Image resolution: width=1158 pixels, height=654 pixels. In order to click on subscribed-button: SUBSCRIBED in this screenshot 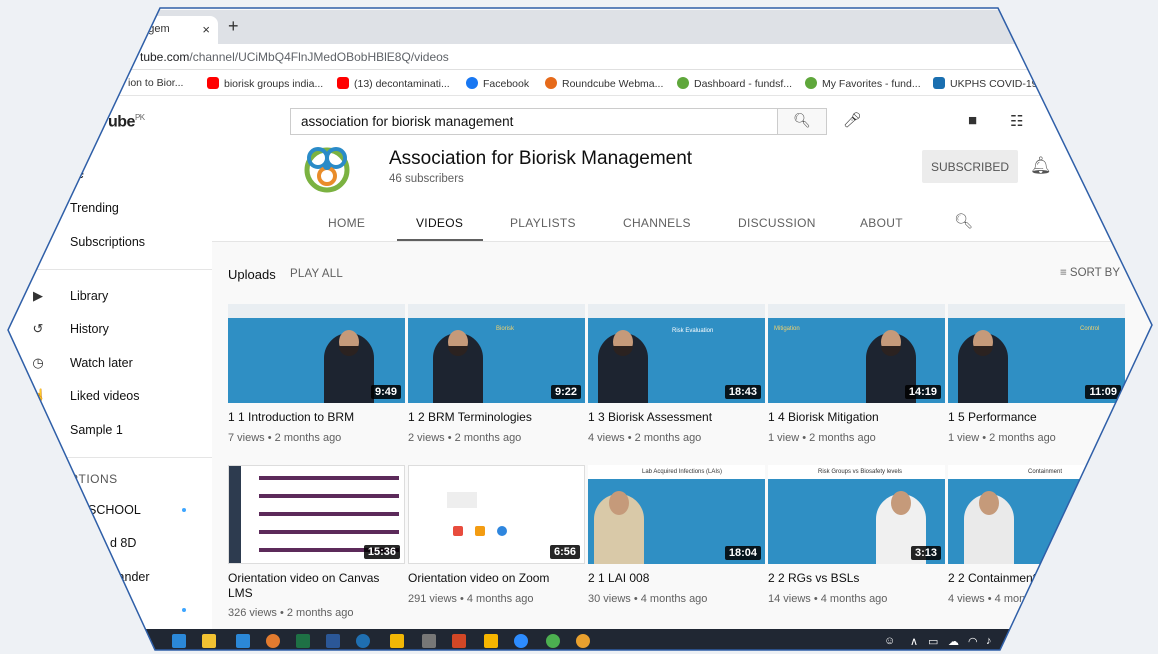, I will do `click(970, 166)`.